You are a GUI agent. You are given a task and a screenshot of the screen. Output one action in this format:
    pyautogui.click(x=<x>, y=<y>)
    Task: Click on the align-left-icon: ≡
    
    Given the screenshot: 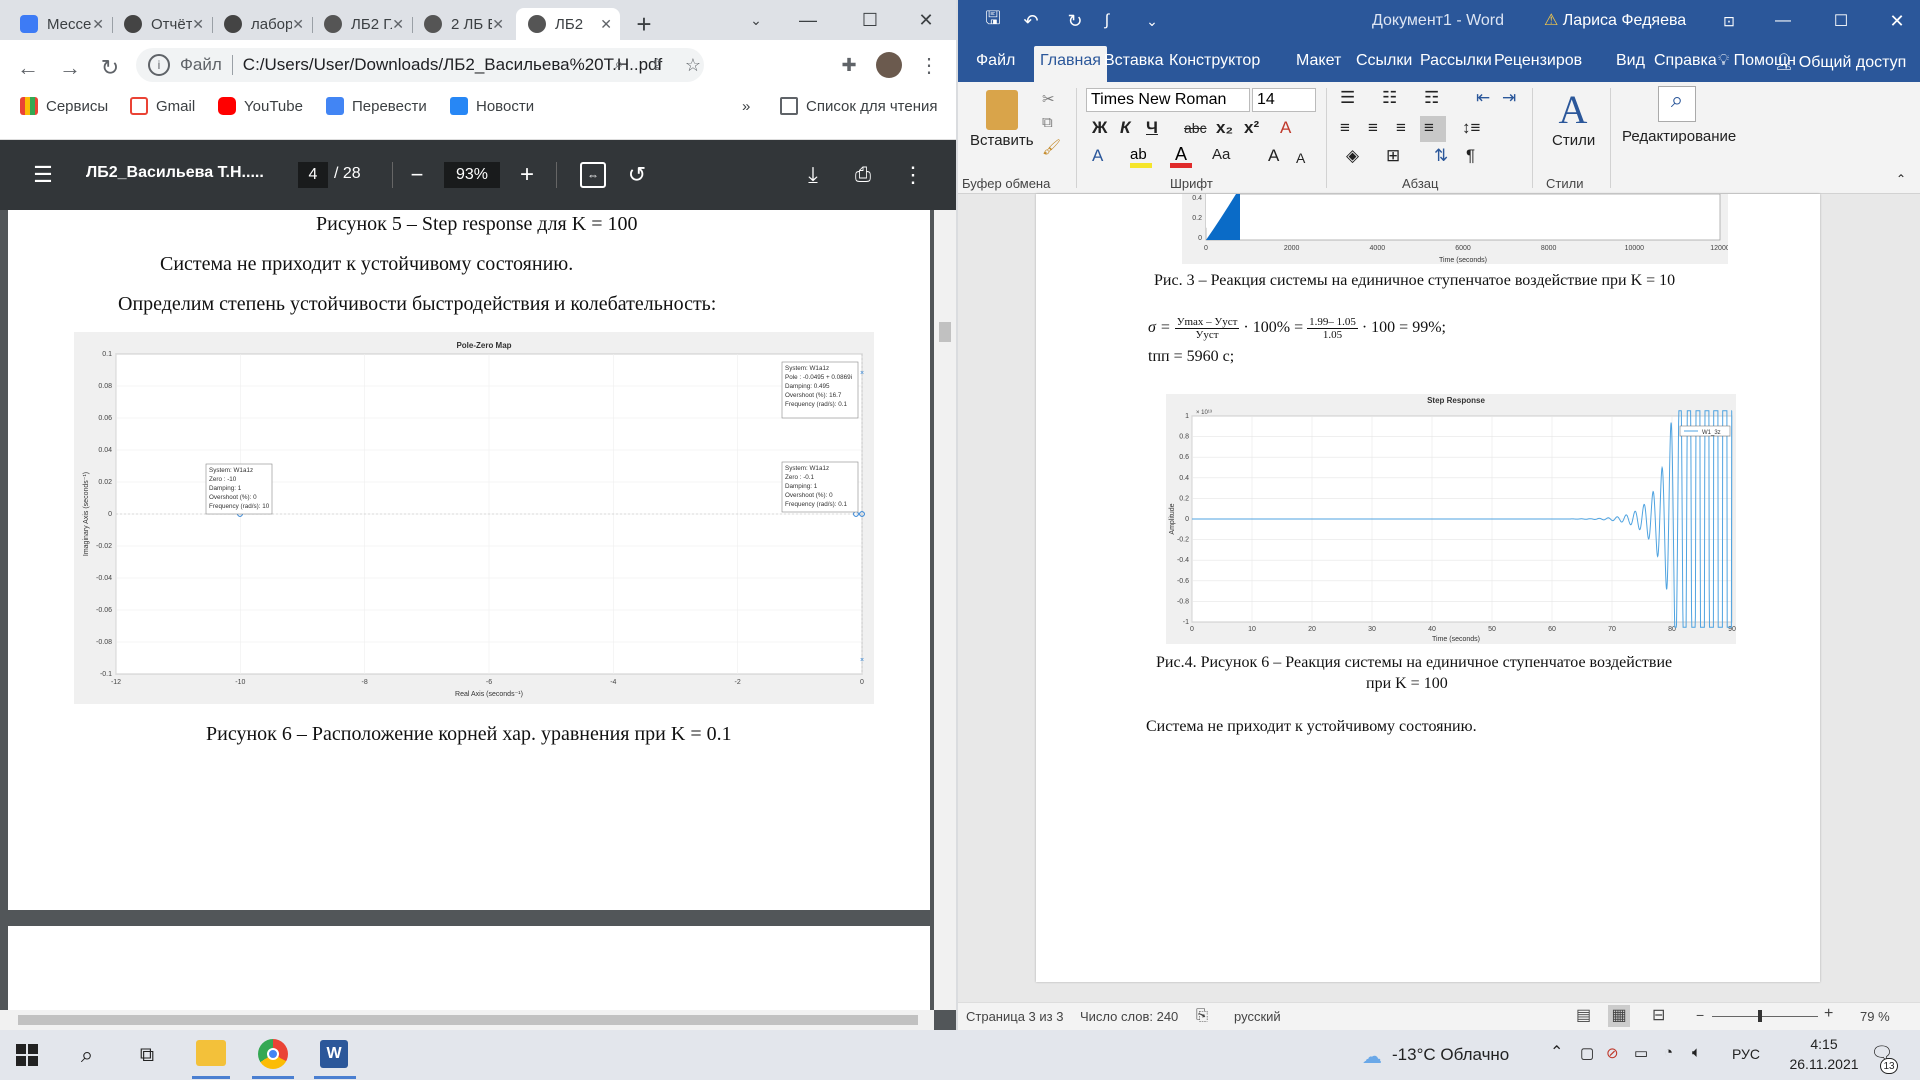 What is the action you would take?
    pyautogui.click(x=1345, y=128)
    